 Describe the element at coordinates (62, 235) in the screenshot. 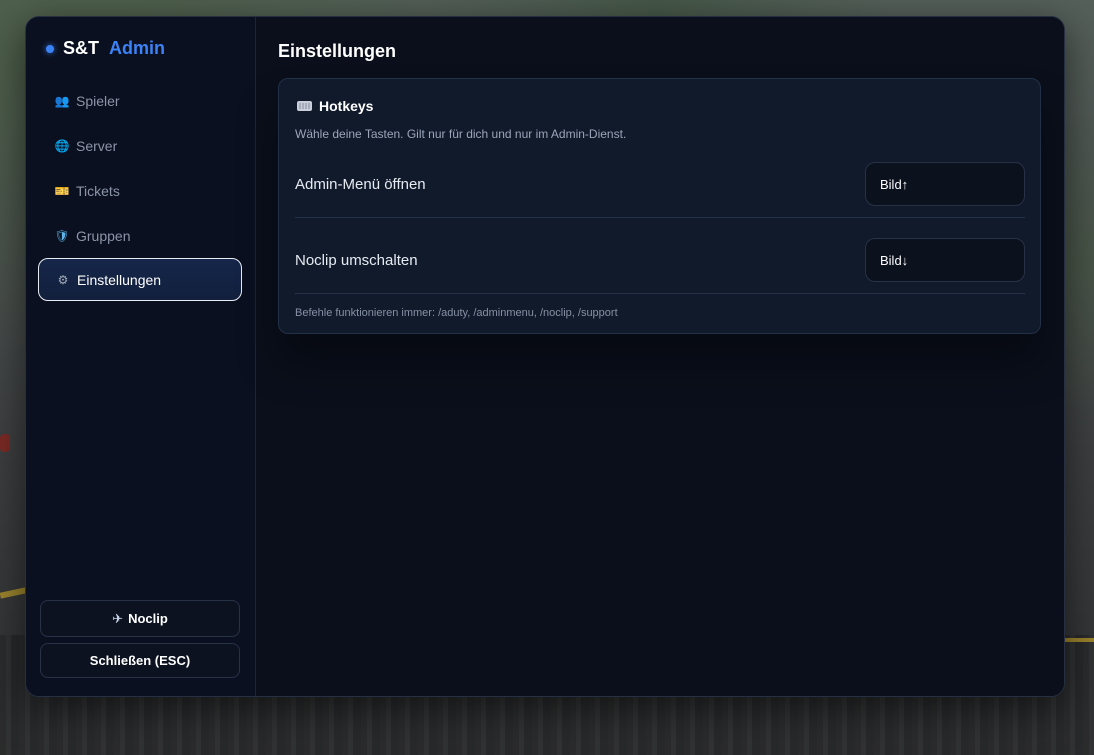

I see `shield-icon: 🛡` at that location.